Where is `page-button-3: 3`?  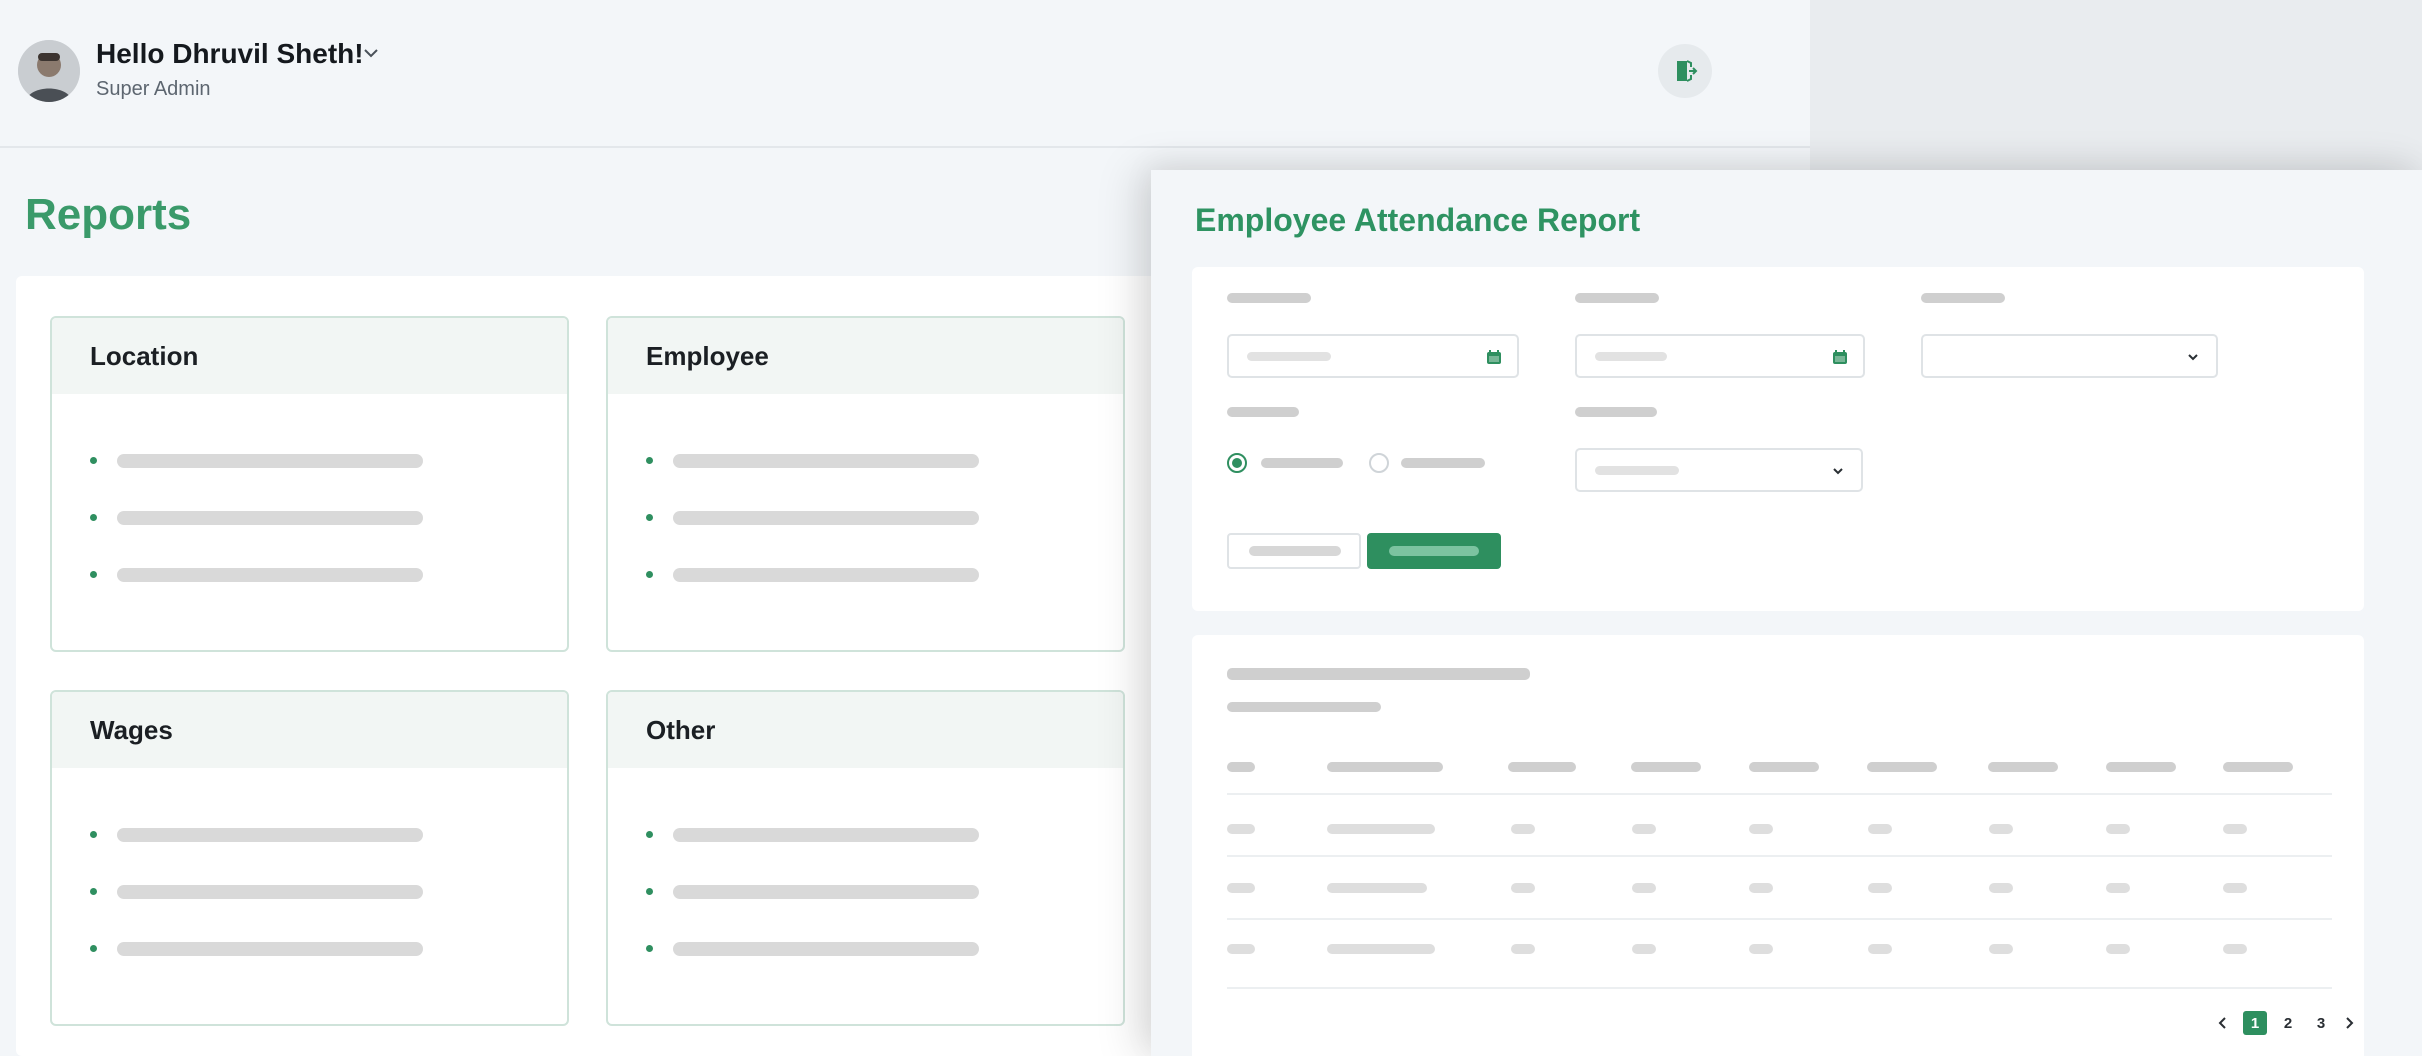
page-button-3: 3 is located at coordinates (2321, 1023).